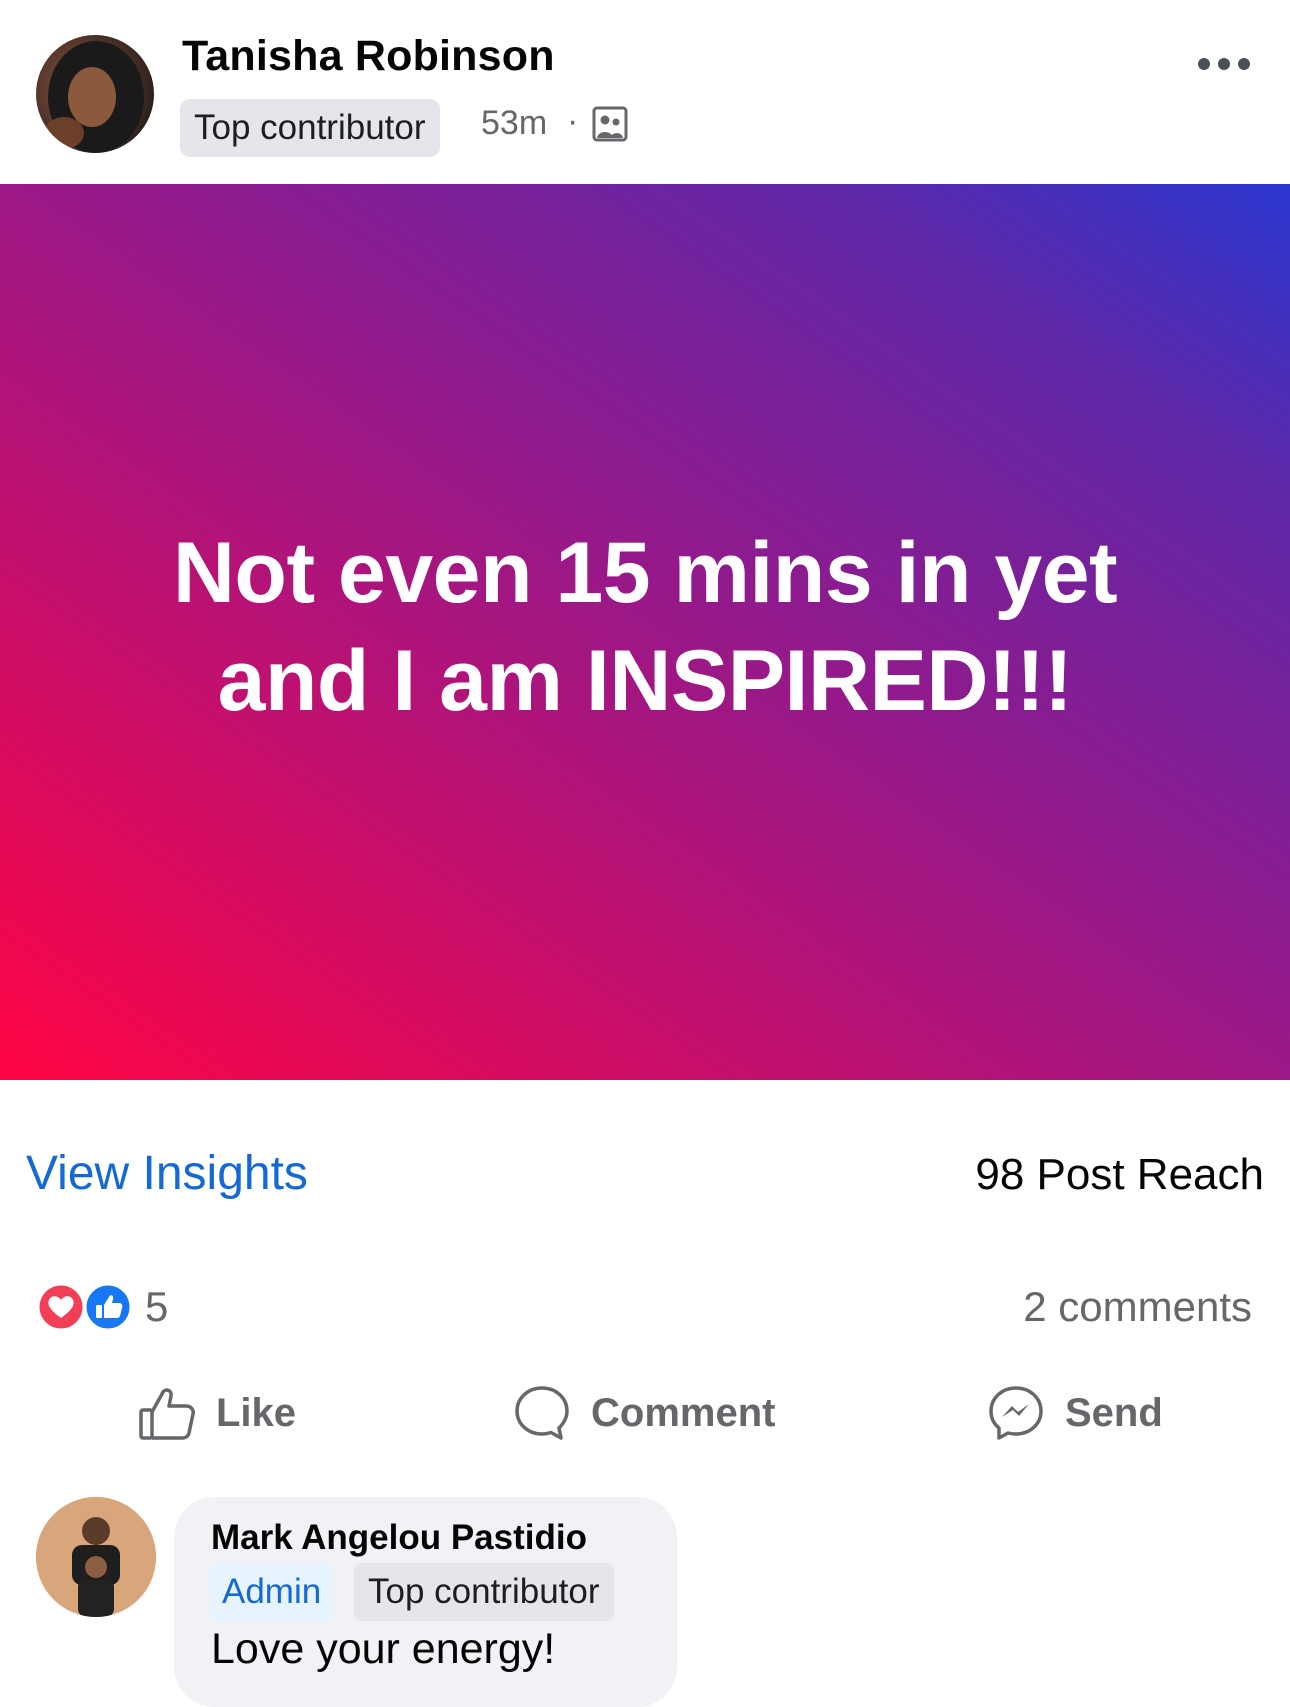  What do you see at coordinates (167, 1173) in the screenshot?
I see `view-insights-link: View Insights` at bounding box center [167, 1173].